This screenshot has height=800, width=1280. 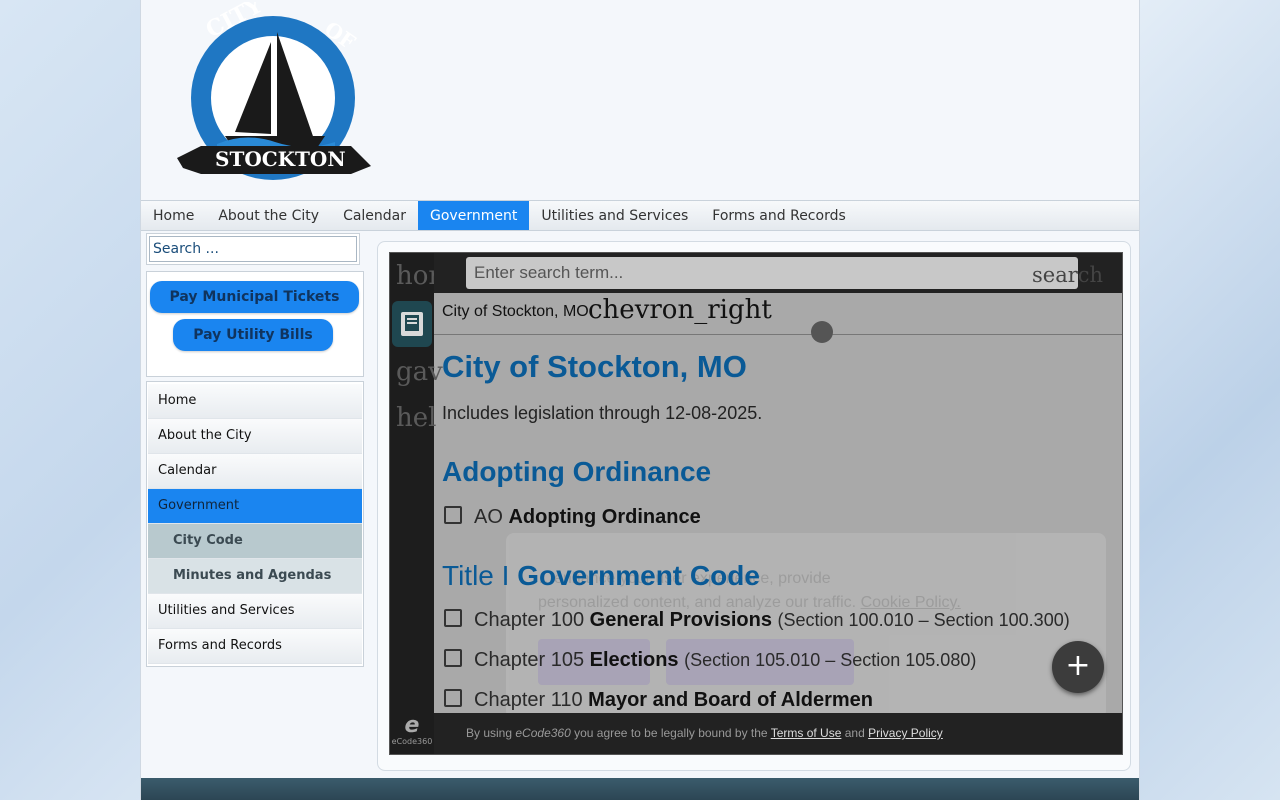 What do you see at coordinates (778, 215) in the screenshot?
I see `topnav-forms-and-records: Forms and Records` at bounding box center [778, 215].